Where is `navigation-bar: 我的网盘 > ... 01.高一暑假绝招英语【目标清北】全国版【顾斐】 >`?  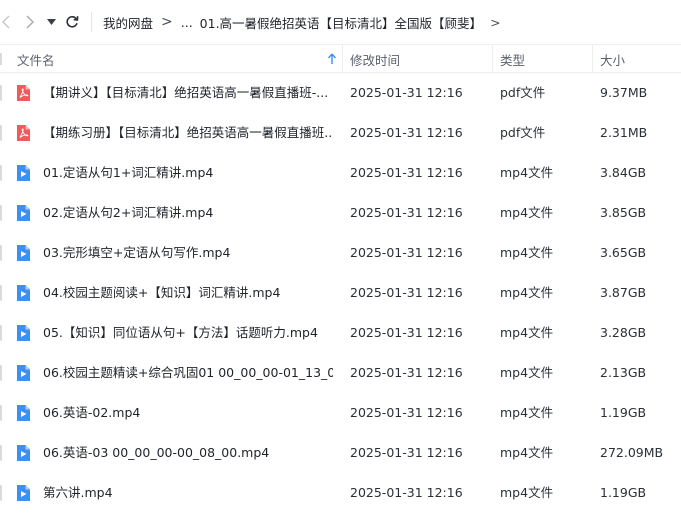 navigation-bar: 我的网盘 > ... 01.高一暑假绝招英语【目标清北】全国版【顾斐】 > is located at coordinates (340, 22).